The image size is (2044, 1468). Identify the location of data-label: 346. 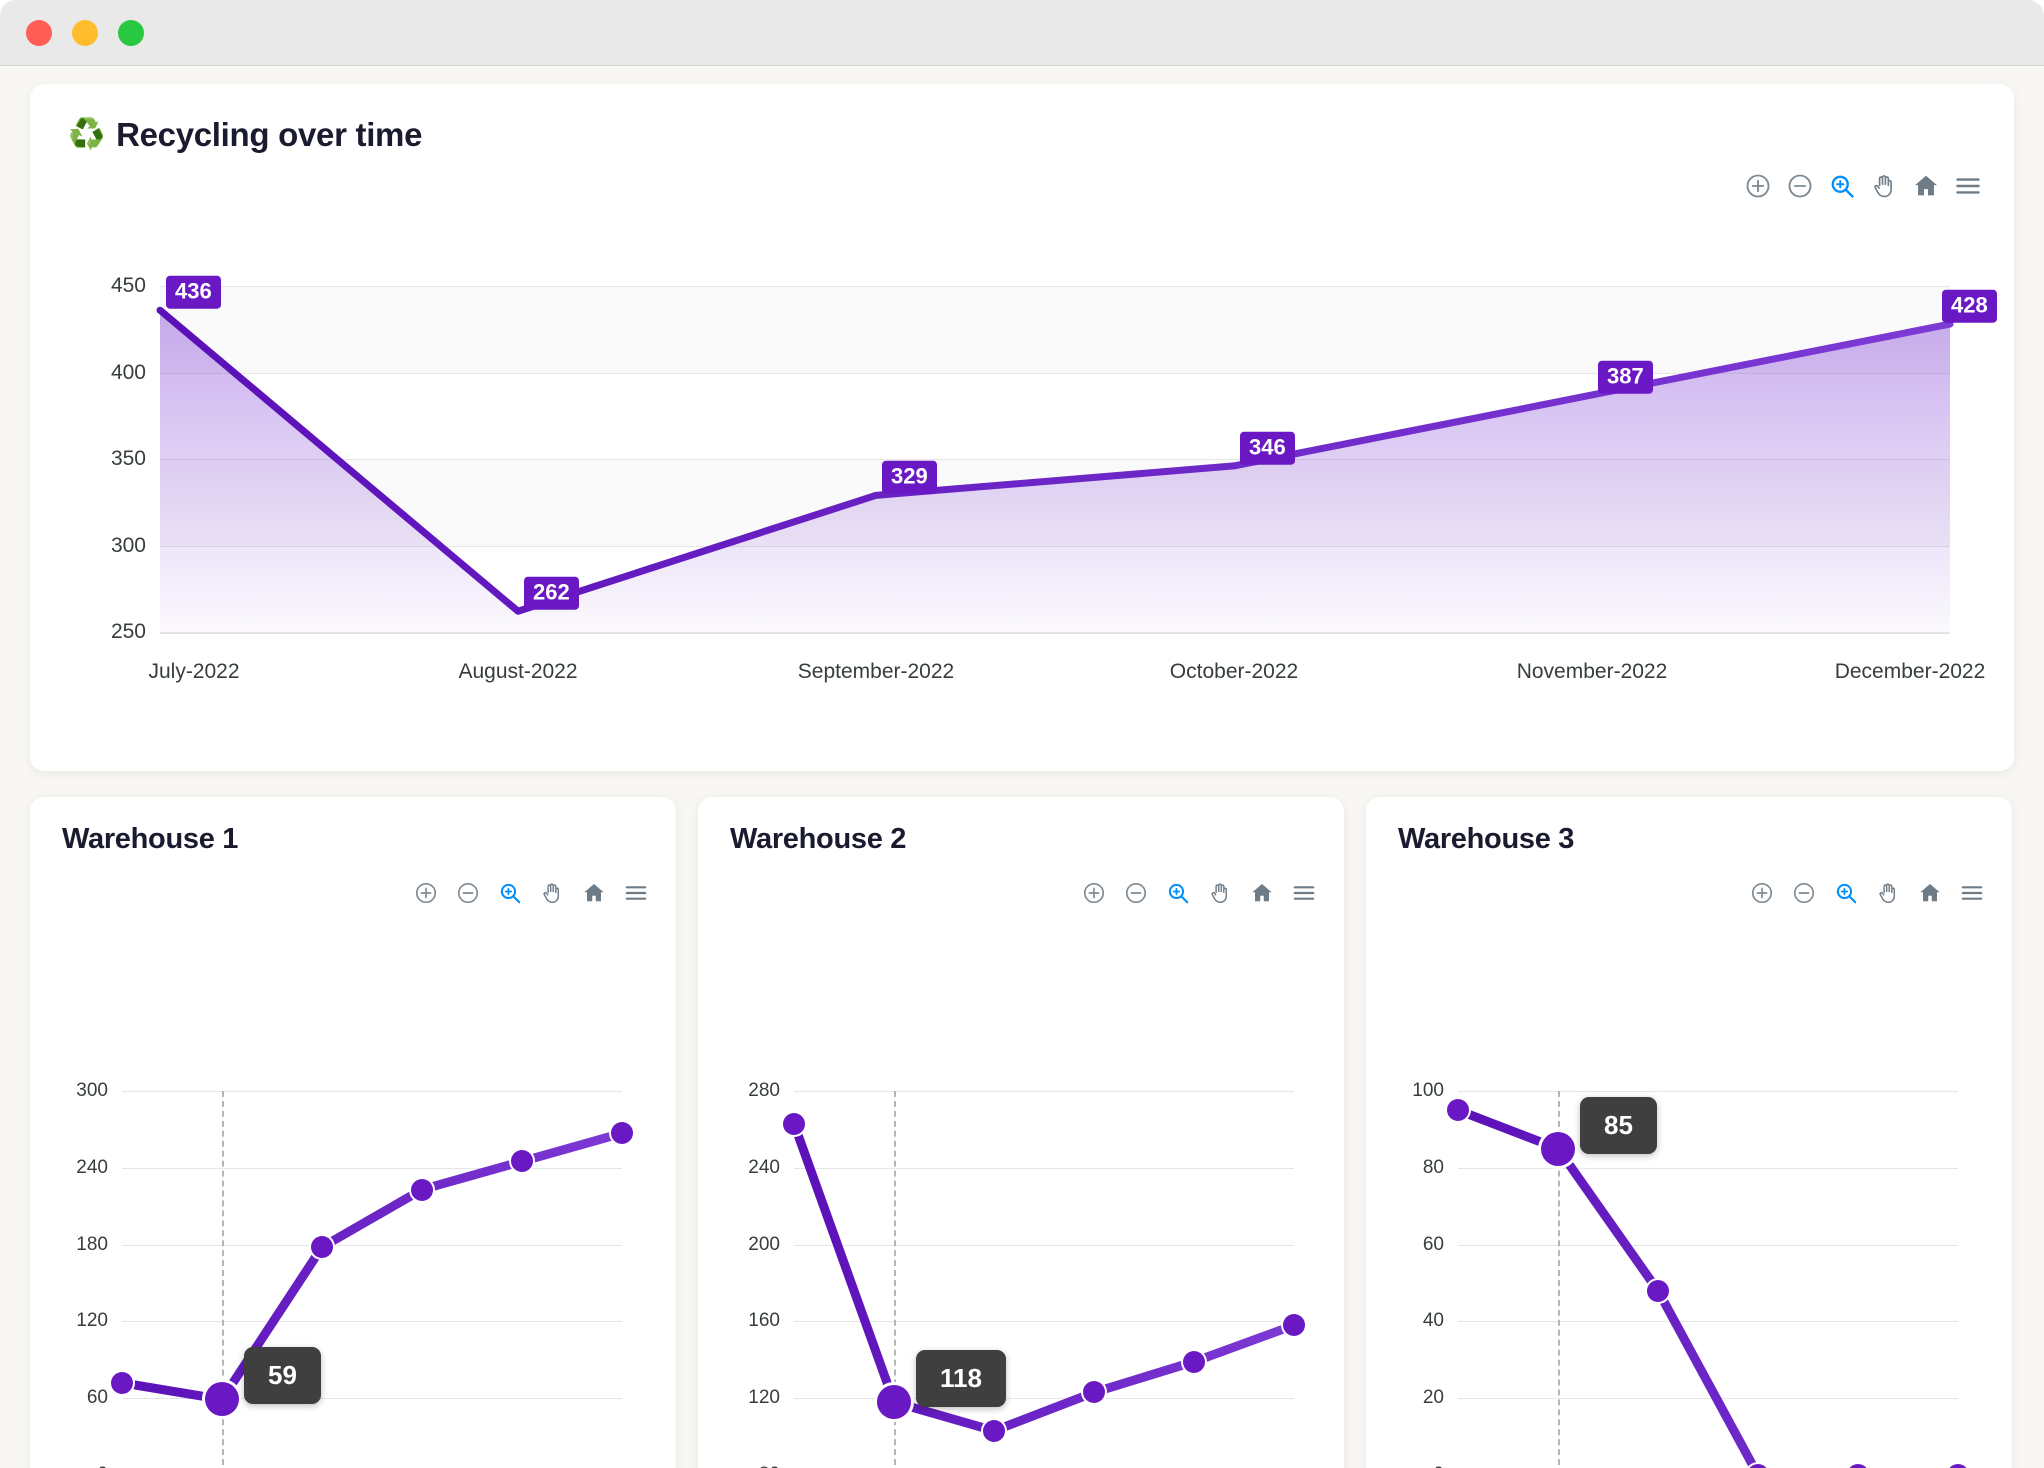
(1267, 448).